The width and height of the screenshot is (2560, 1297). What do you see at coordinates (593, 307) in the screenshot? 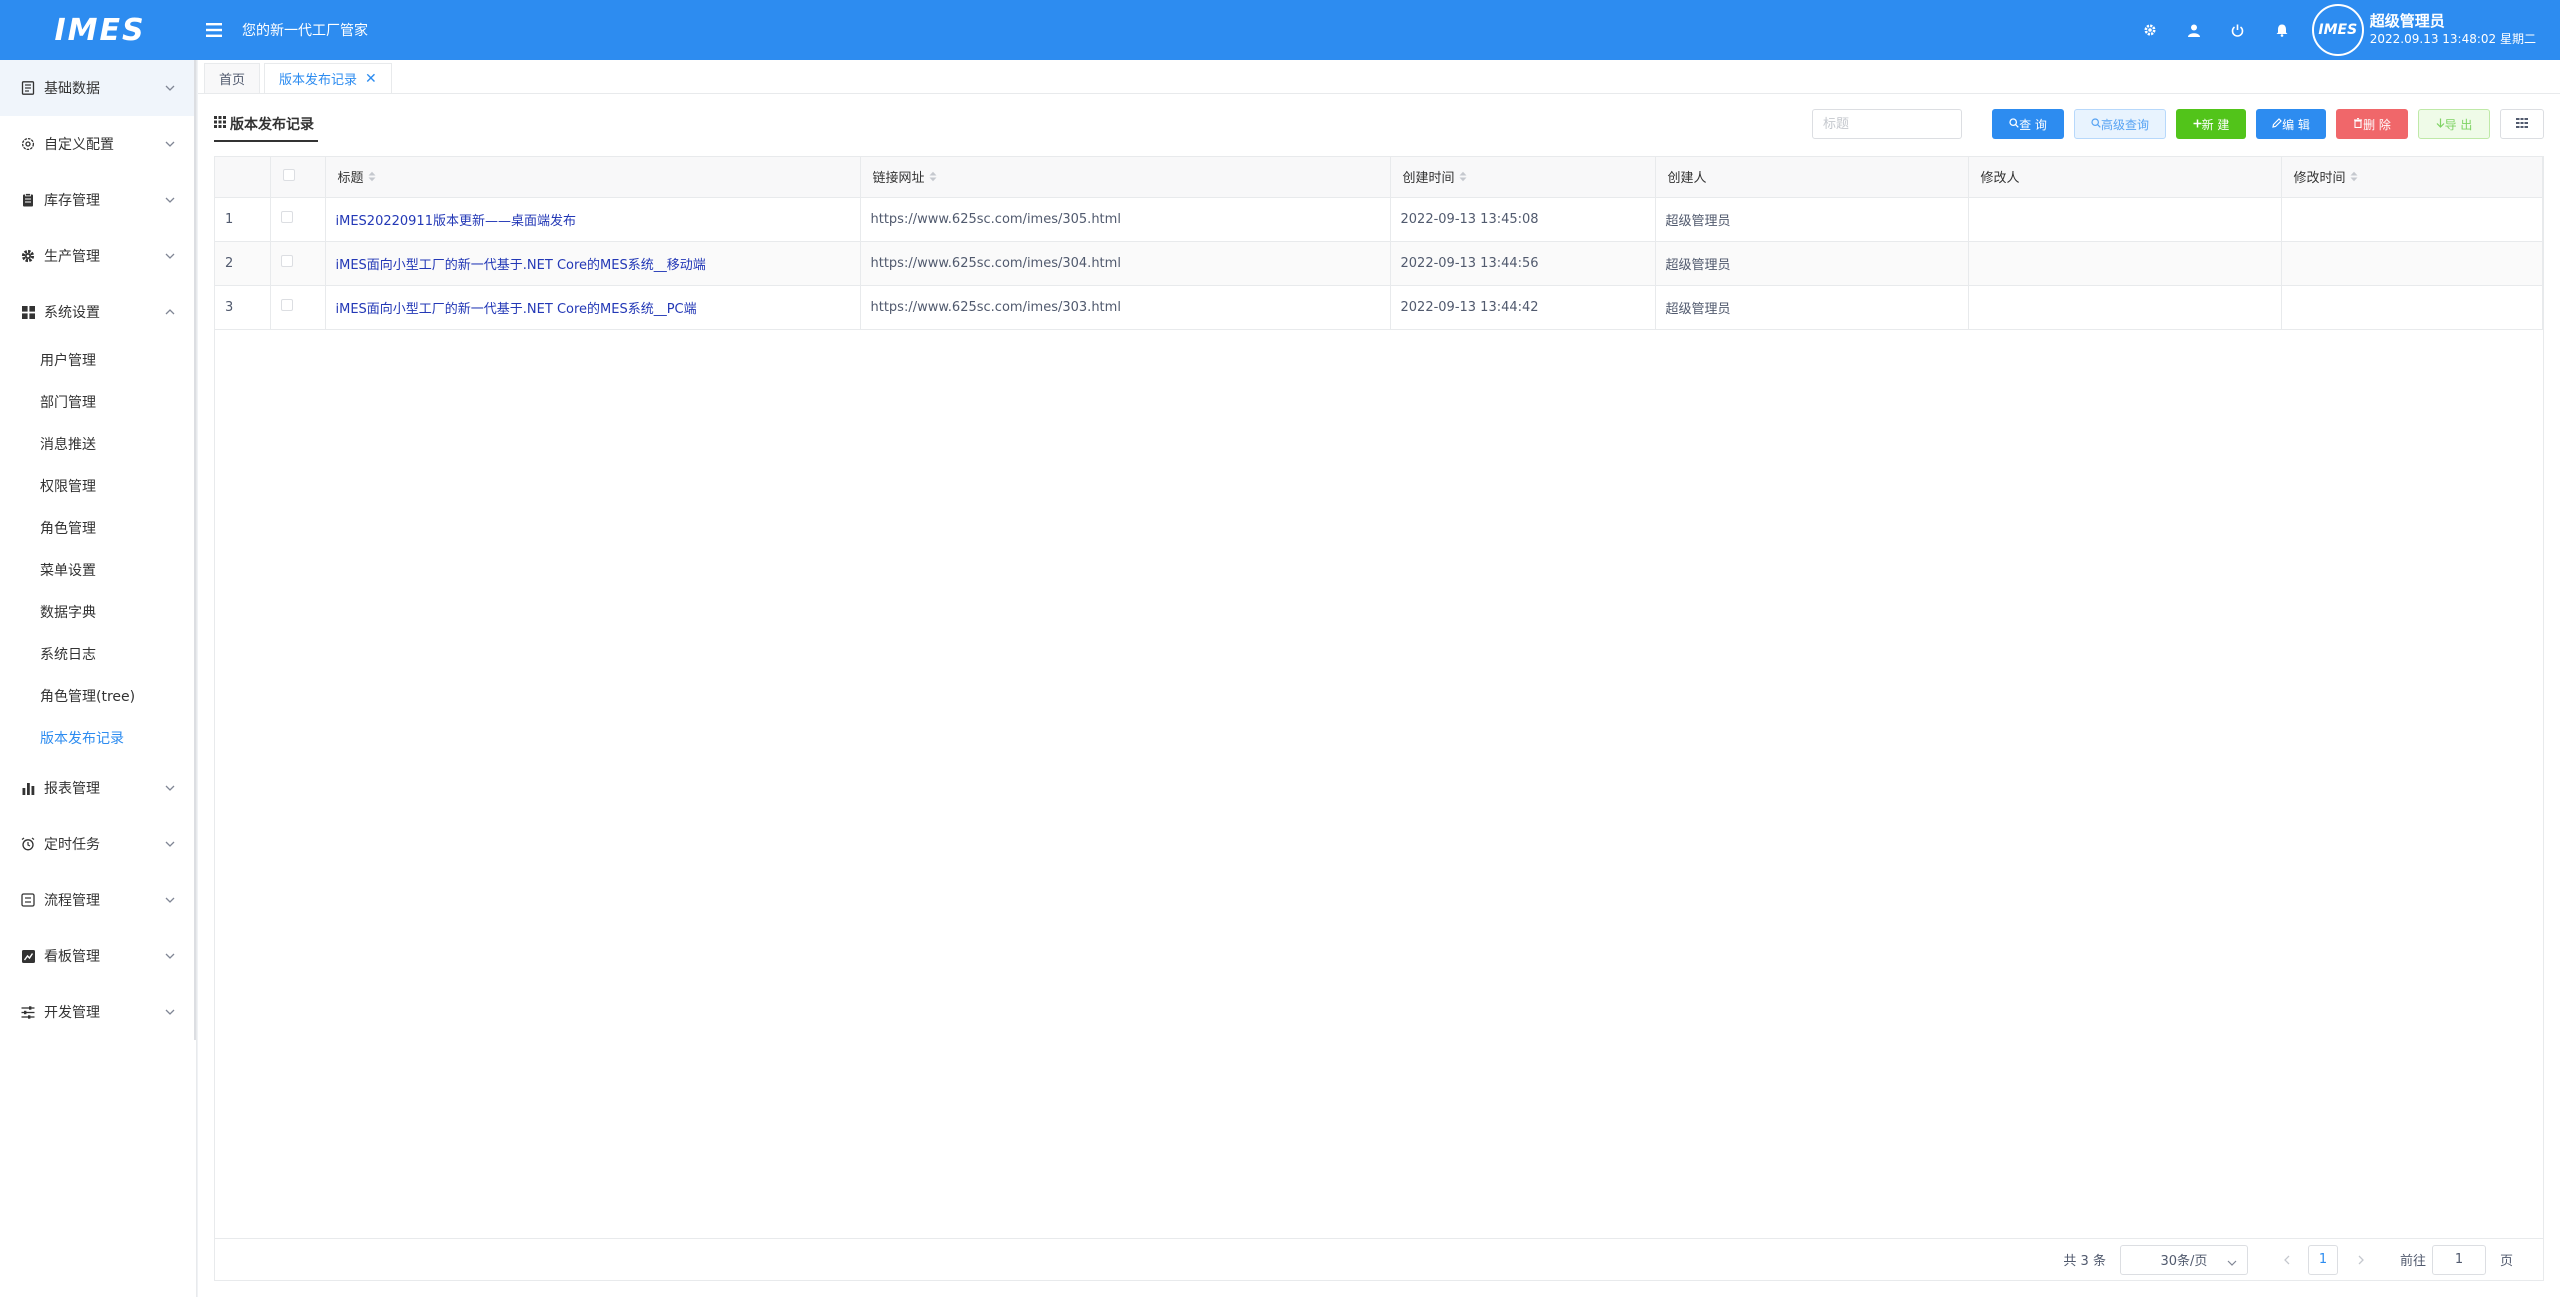
I see `row-title-link: iMES面向小型工厂的新一代基于.NET Core的MES系统__PC端` at bounding box center [593, 307].